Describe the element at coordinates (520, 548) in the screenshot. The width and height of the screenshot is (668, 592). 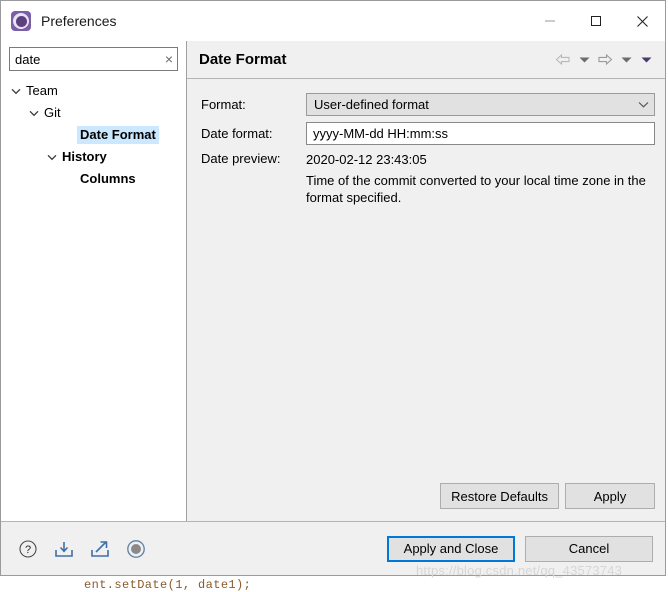
I see `footer-buttons: Apply and Close Cancel` at that location.